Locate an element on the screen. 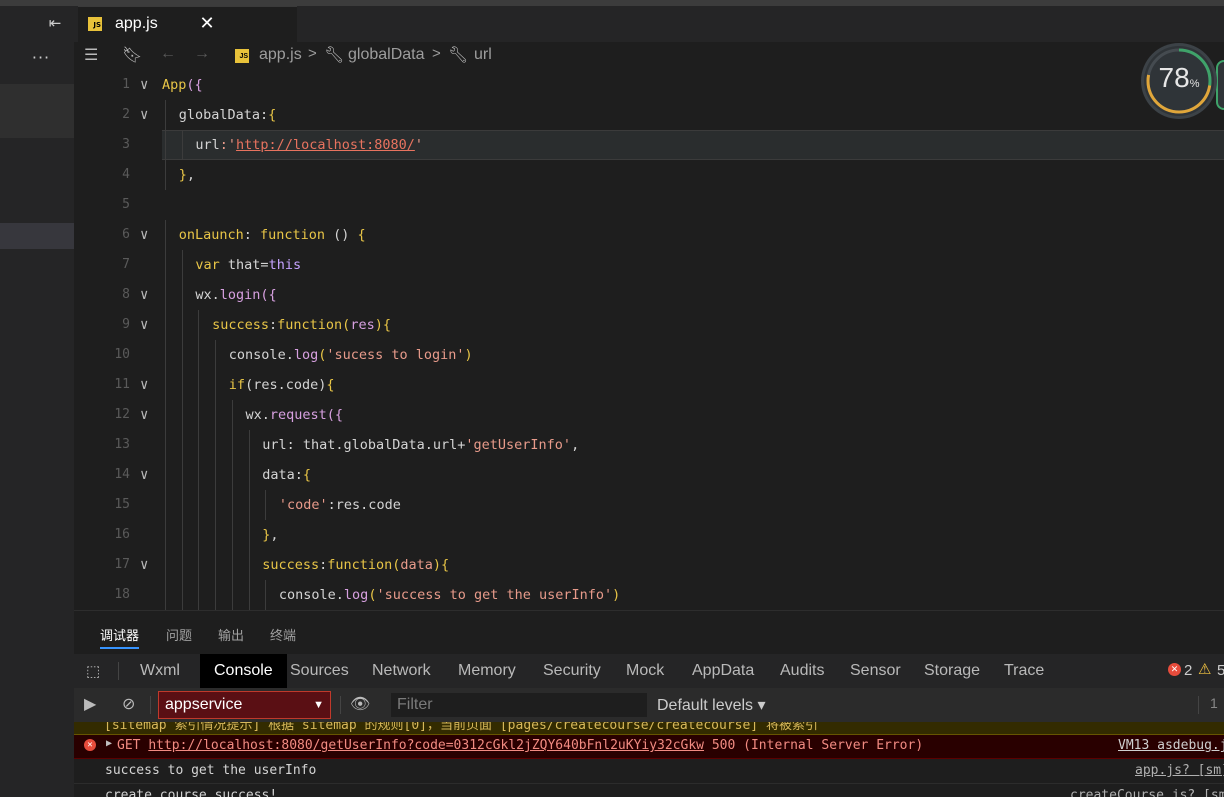 The width and height of the screenshot is (1224, 797). line-number: 17 is located at coordinates (122, 564).